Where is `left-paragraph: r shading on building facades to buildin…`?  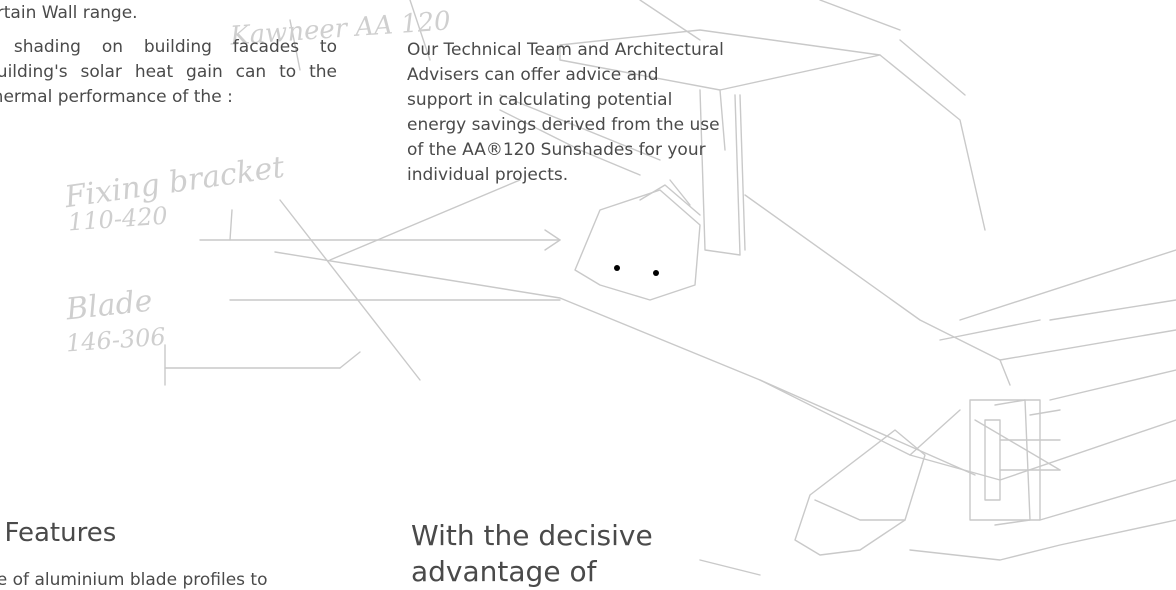 left-paragraph: r shading on building facades to buildin… is located at coordinates (168, 72).